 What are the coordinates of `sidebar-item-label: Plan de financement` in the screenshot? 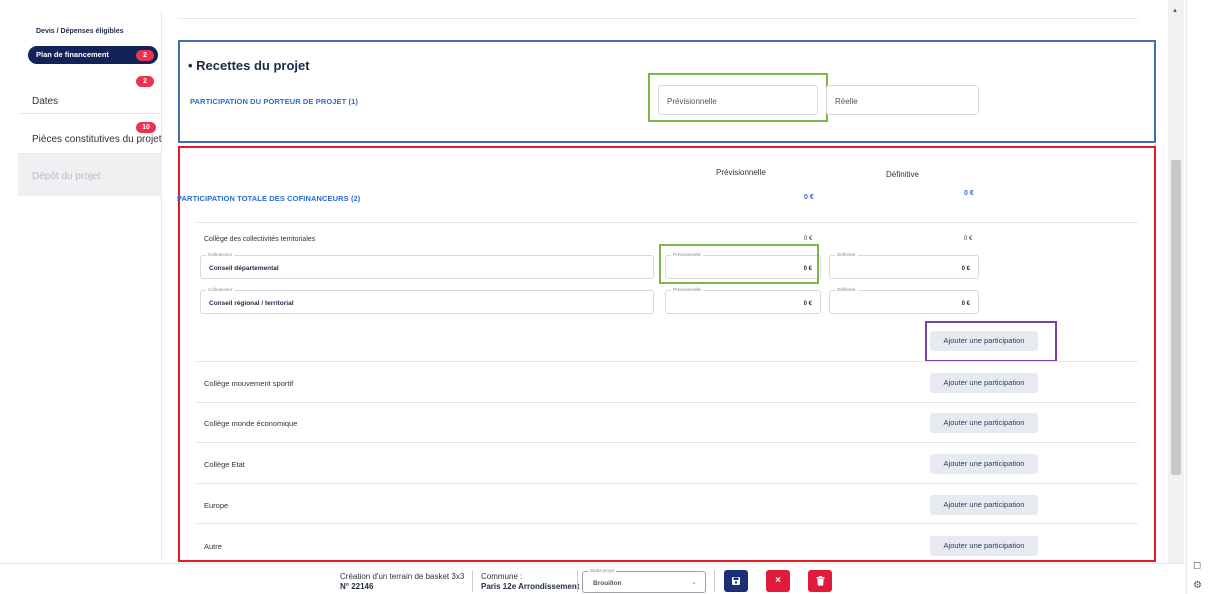 It's located at (72, 54).